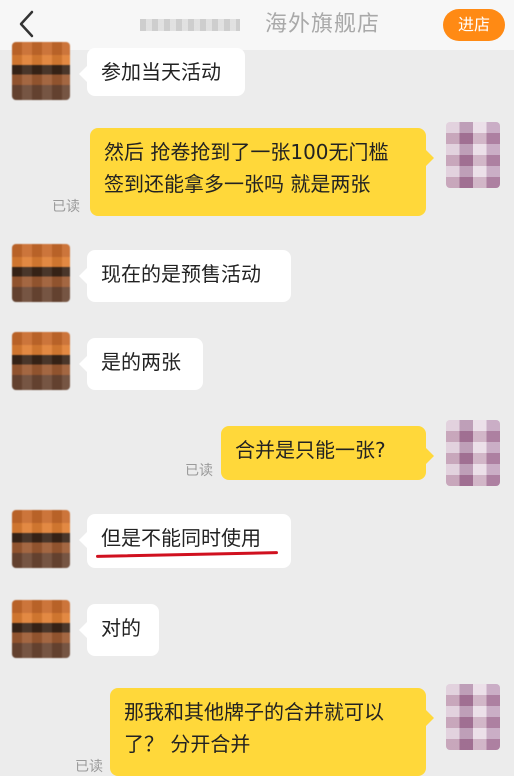  Describe the element at coordinates (322, 24) in the screenshot. I see `shop-title: 海外旗舰店` at that location.